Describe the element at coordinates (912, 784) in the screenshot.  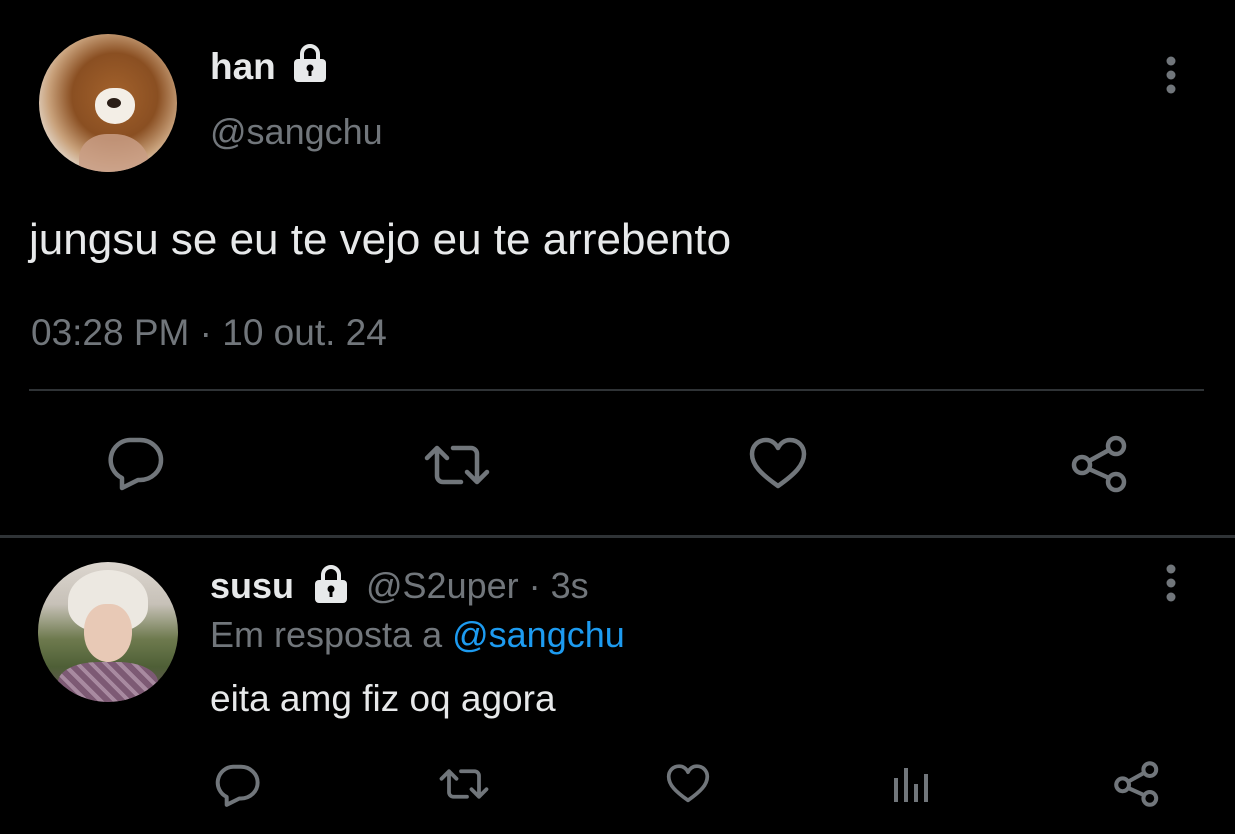
I see `analytics-icon` at that location.